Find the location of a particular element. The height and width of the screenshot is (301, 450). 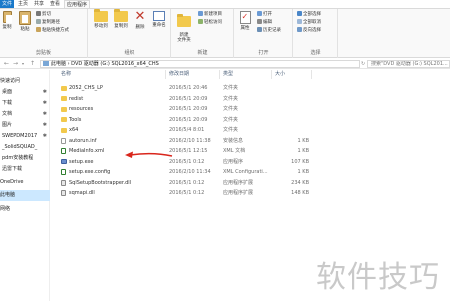

file-date: 2016/5/4 8:01 is located at coordinates (187, 130).